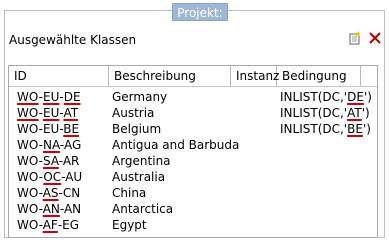  I want to click on cell-id: WO-OC-AU, so click(49, 177).